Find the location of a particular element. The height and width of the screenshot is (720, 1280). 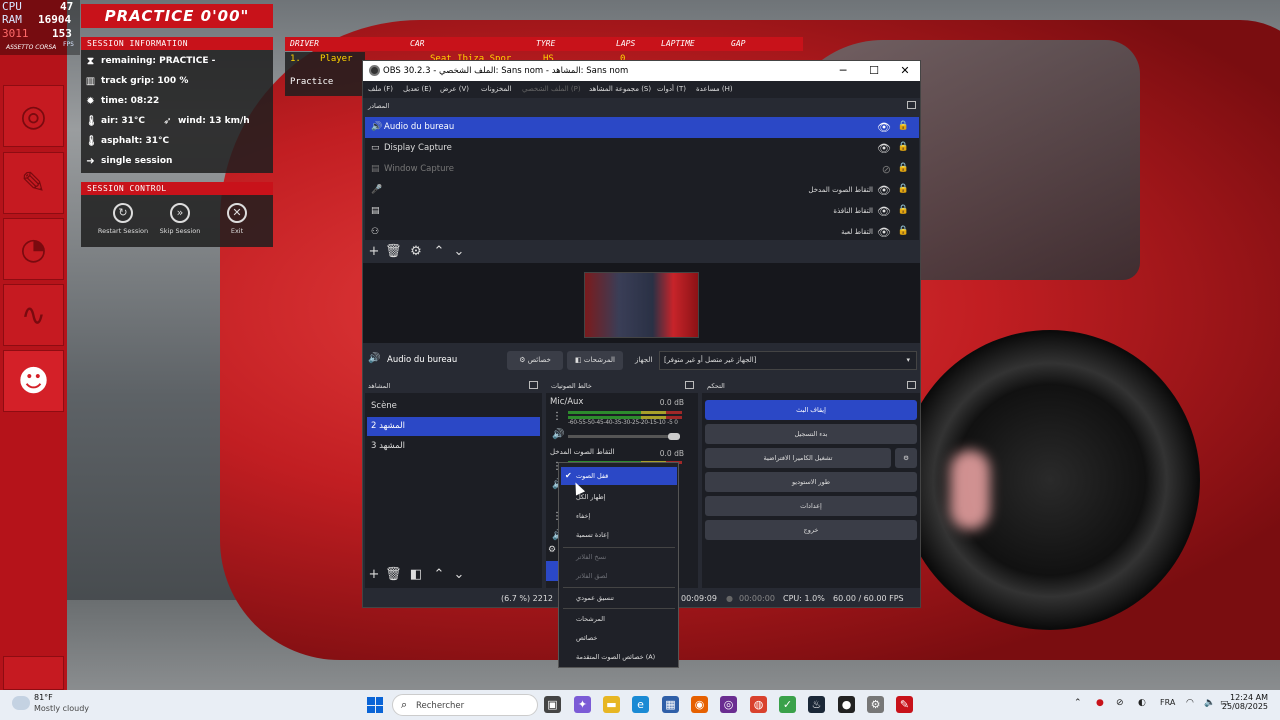

source-item: ▭ Display Capture 👁 🔒 is located at coordinates (642, 148).